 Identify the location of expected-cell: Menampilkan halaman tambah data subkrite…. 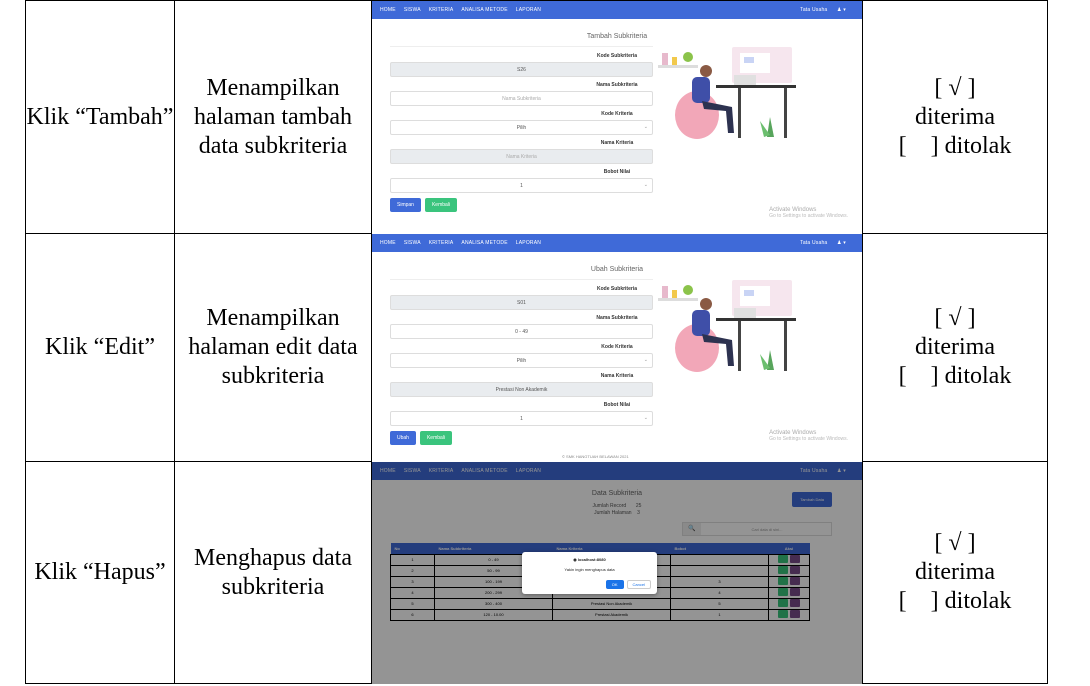
(273, 117).